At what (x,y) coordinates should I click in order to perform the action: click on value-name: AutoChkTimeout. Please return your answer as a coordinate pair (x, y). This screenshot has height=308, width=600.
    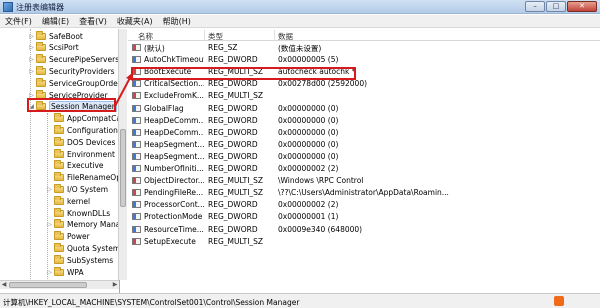
    Looking at the image, I should click on (174, 60).